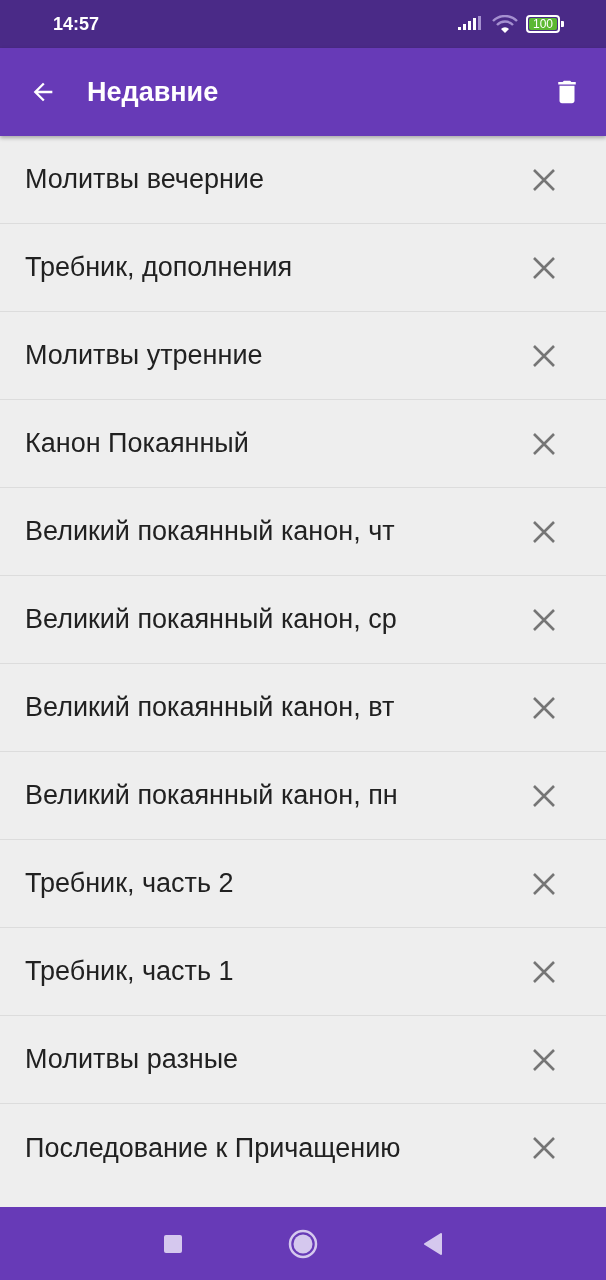 The height and width of the screenshot is (1280, 606). What do you see at coordinates (144, 179) in the screenshot?
I see `item-title: Молитвы вечерние` at bounding box center [144, 179].